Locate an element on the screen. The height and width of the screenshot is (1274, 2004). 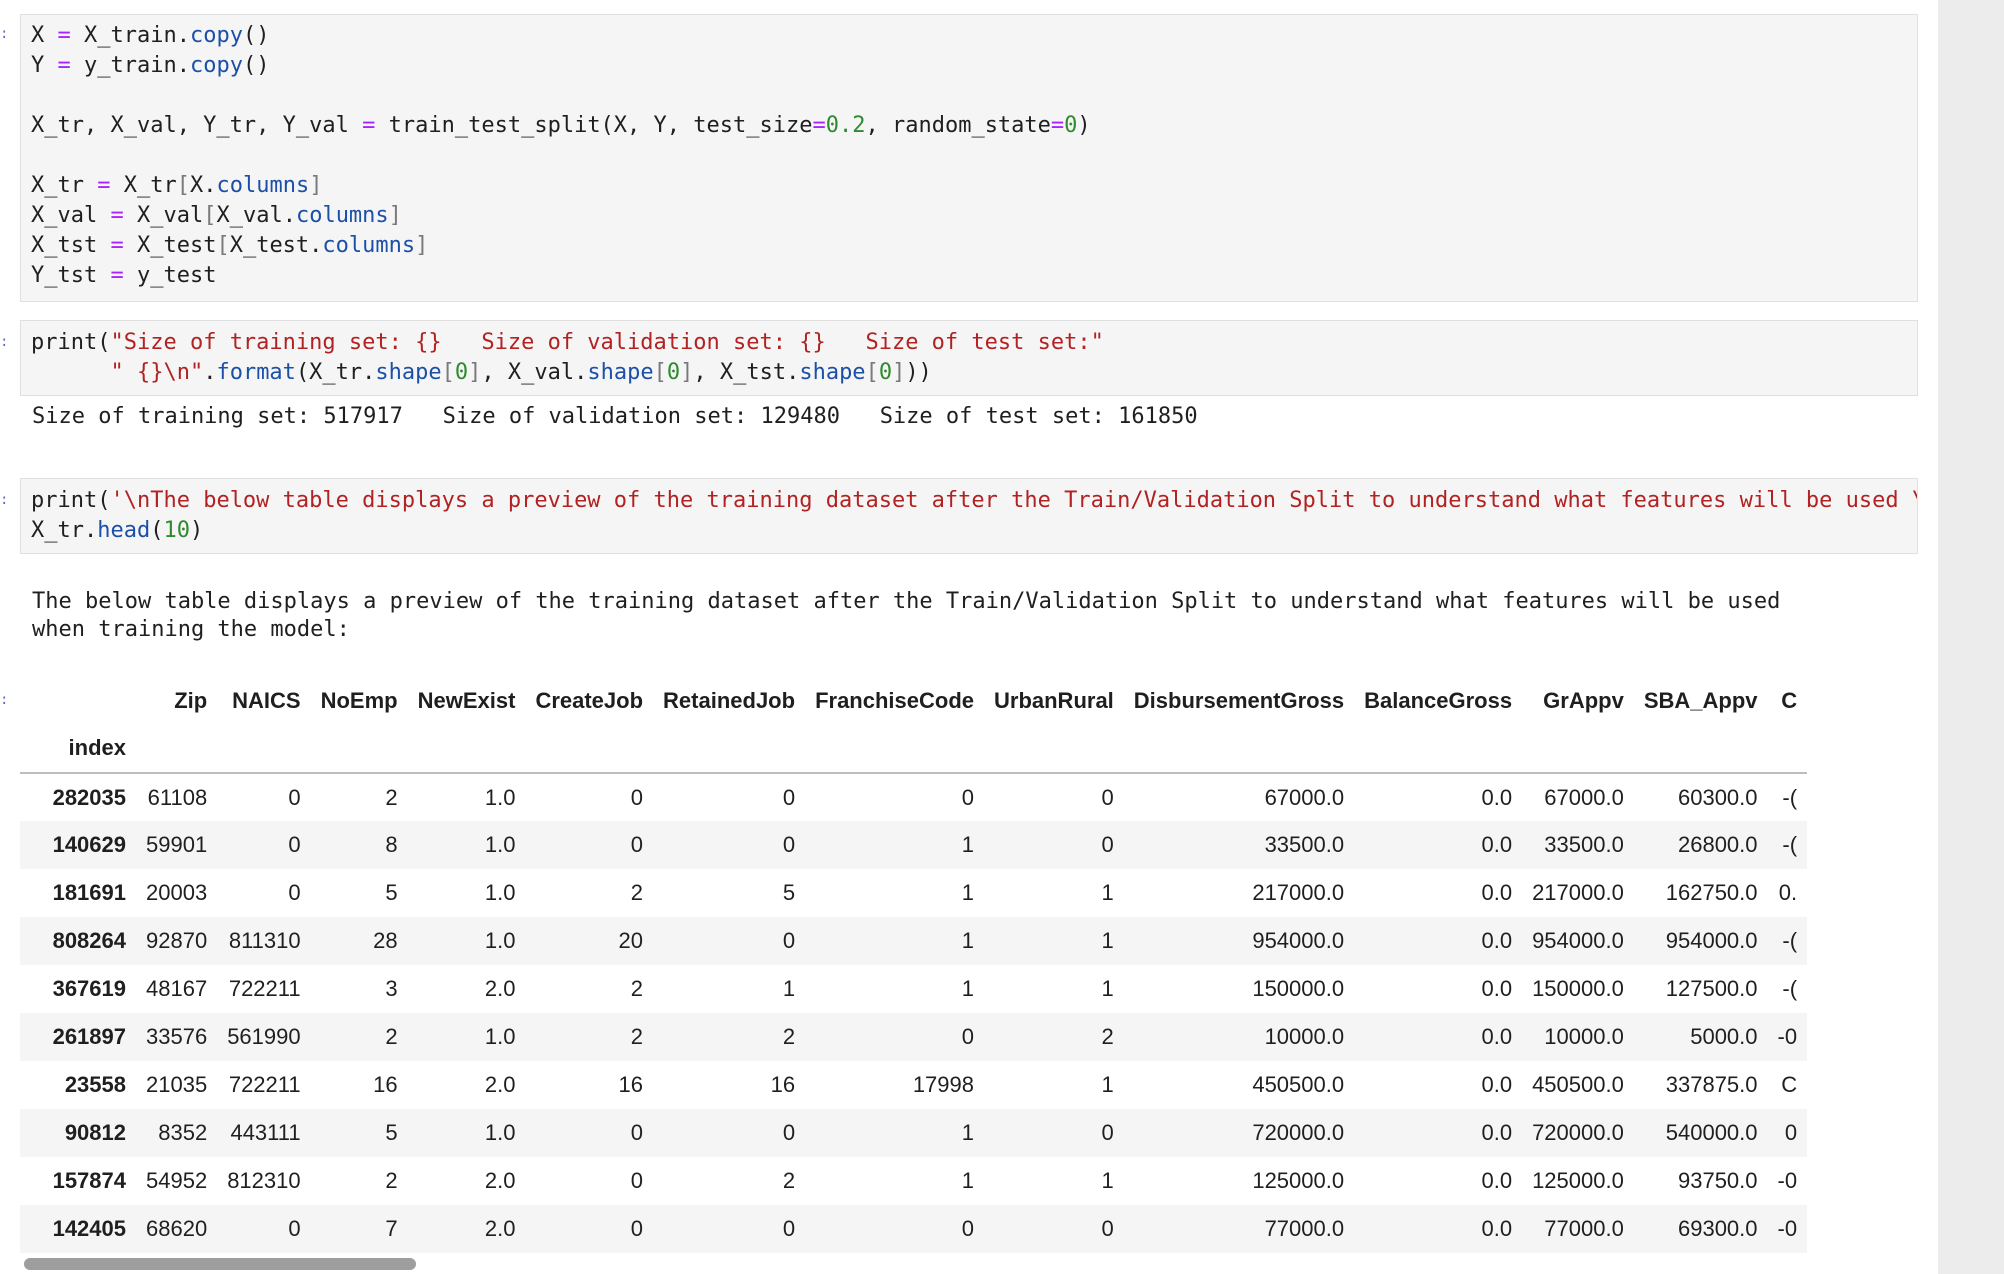
code-token: , random_state is located at coordinates (958, 125).